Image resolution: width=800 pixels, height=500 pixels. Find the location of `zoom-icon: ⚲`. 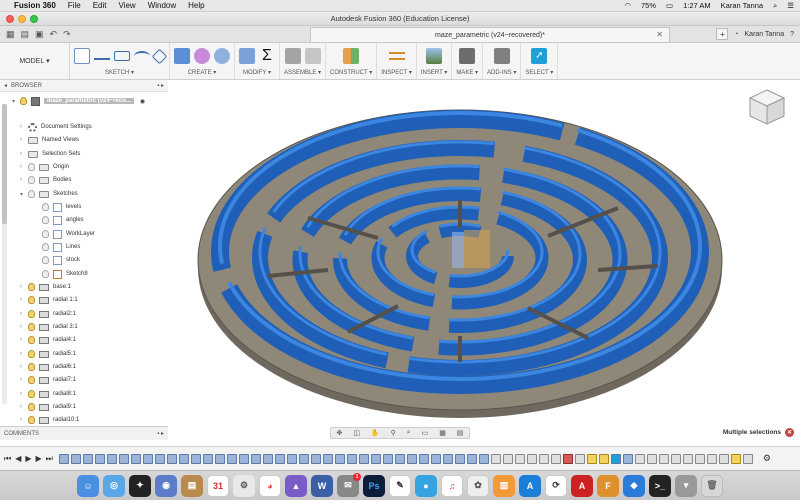

zoom-icon: ⚲ is located at coordinates (393, 433).